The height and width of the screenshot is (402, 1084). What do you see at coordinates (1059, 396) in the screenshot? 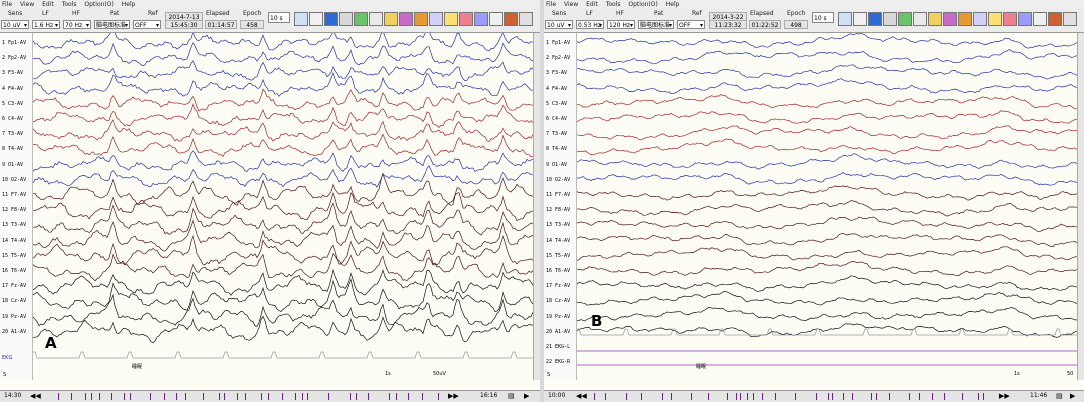
I see `chart-icon: ▤` at bounding box center [1059, 396].